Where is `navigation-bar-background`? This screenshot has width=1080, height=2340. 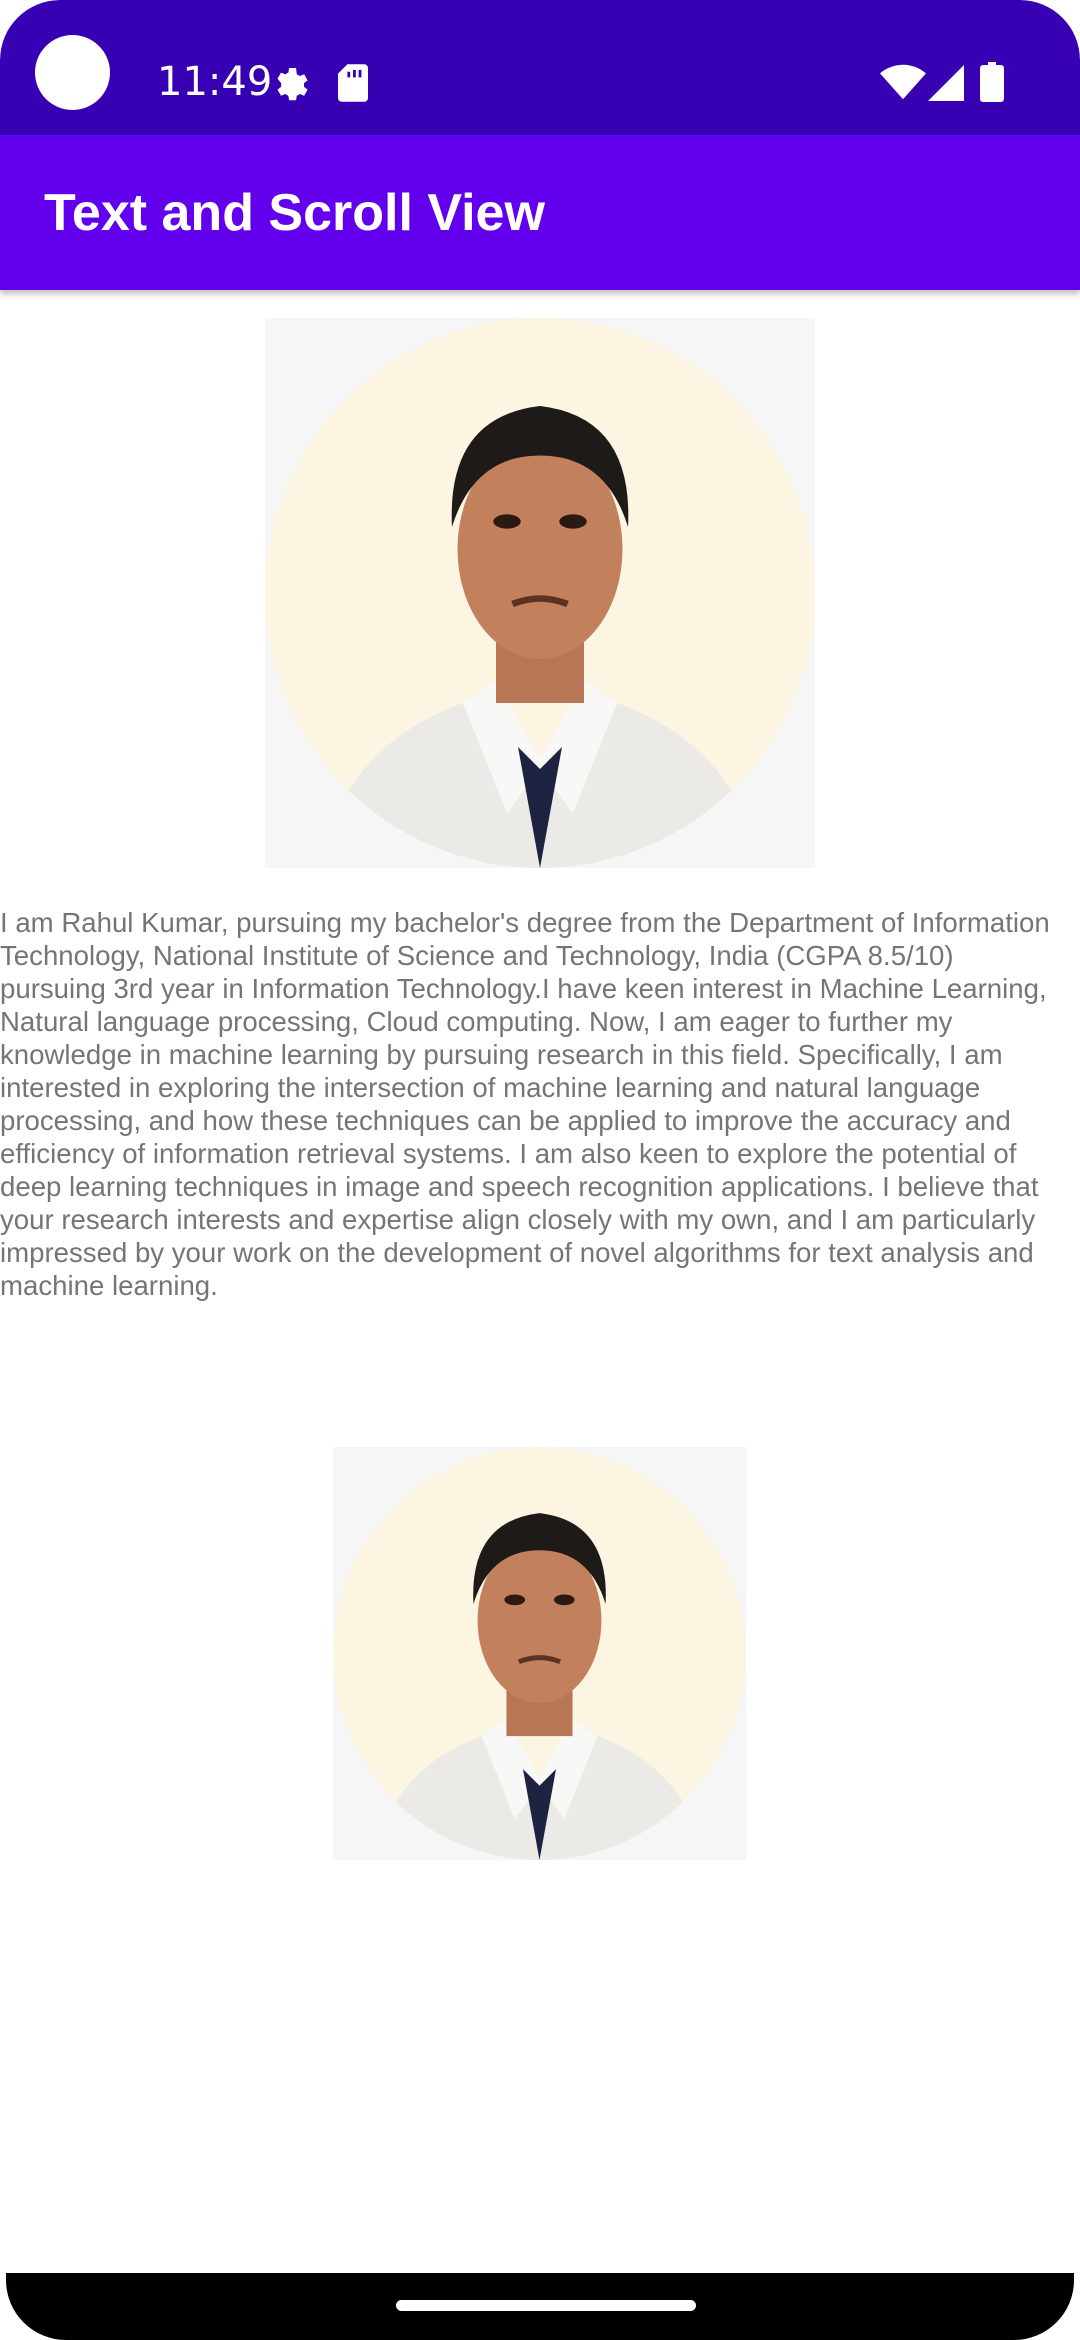 navigation-bar-background is located at coordinates (540, 2306).